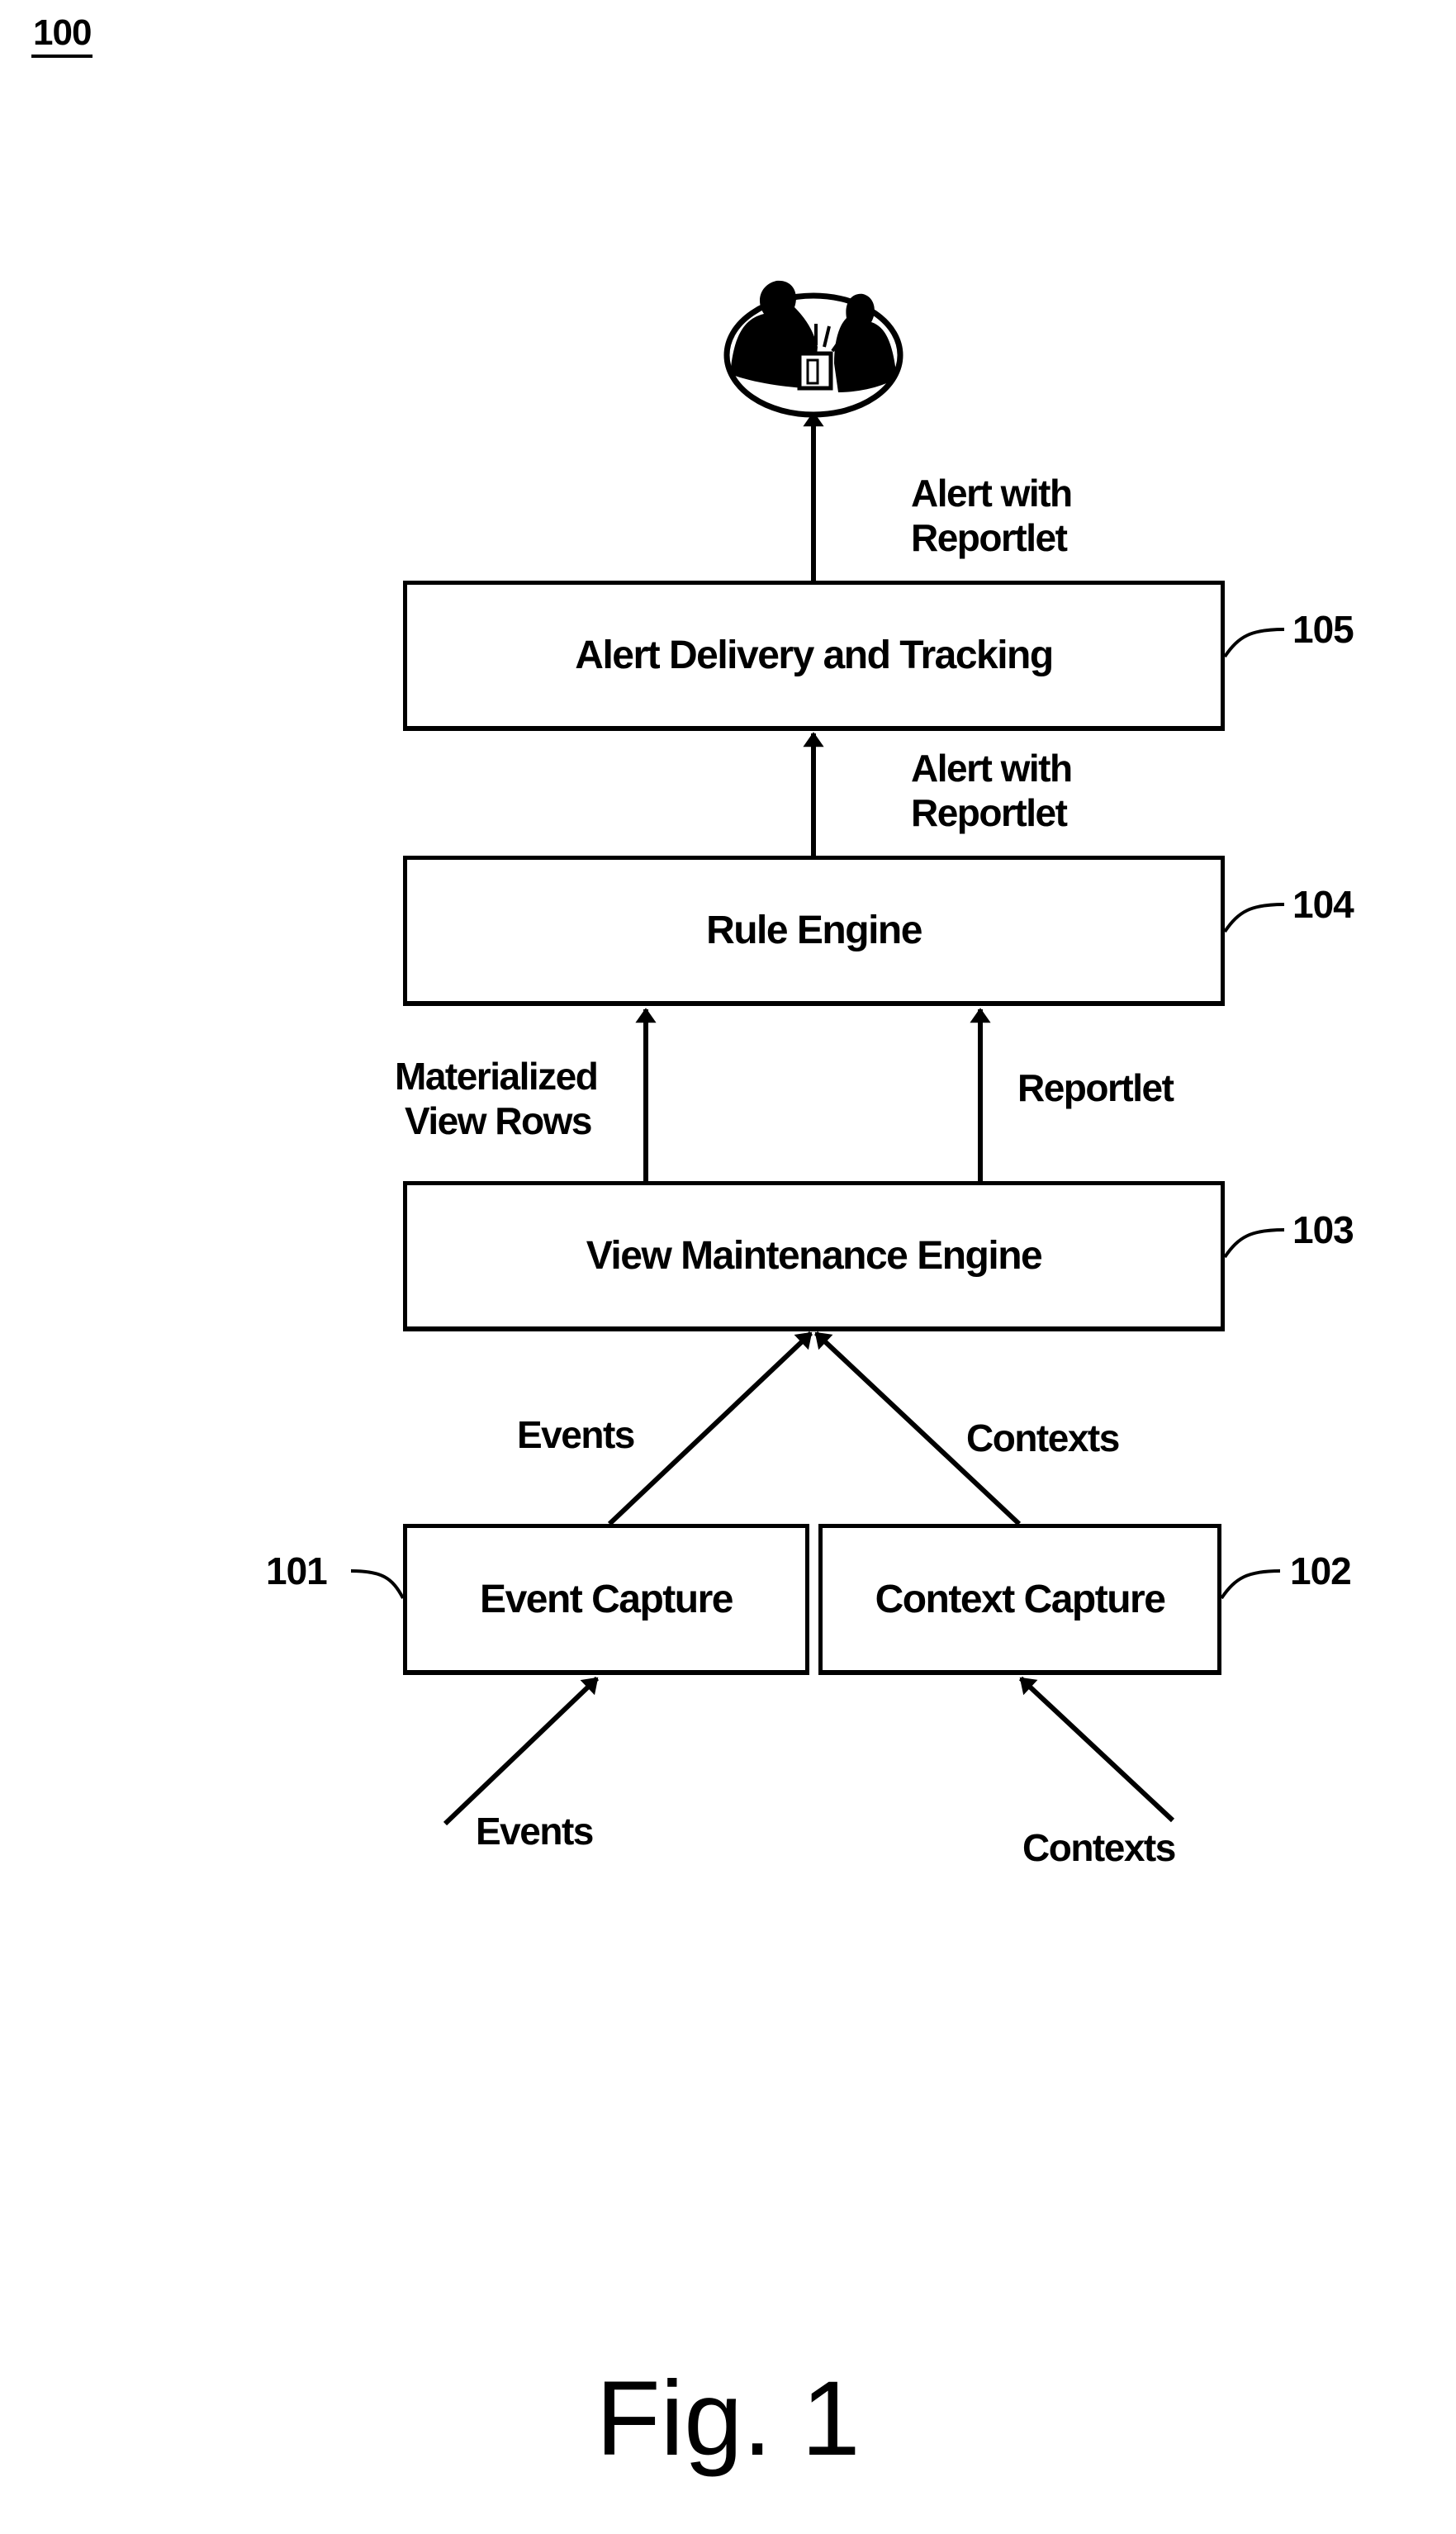 This screenshot has width=1456, height=2534. Describe the element at coordinates (728, 2419) in the screenshot. I see `figure-caption: Fig. 1` at that location.